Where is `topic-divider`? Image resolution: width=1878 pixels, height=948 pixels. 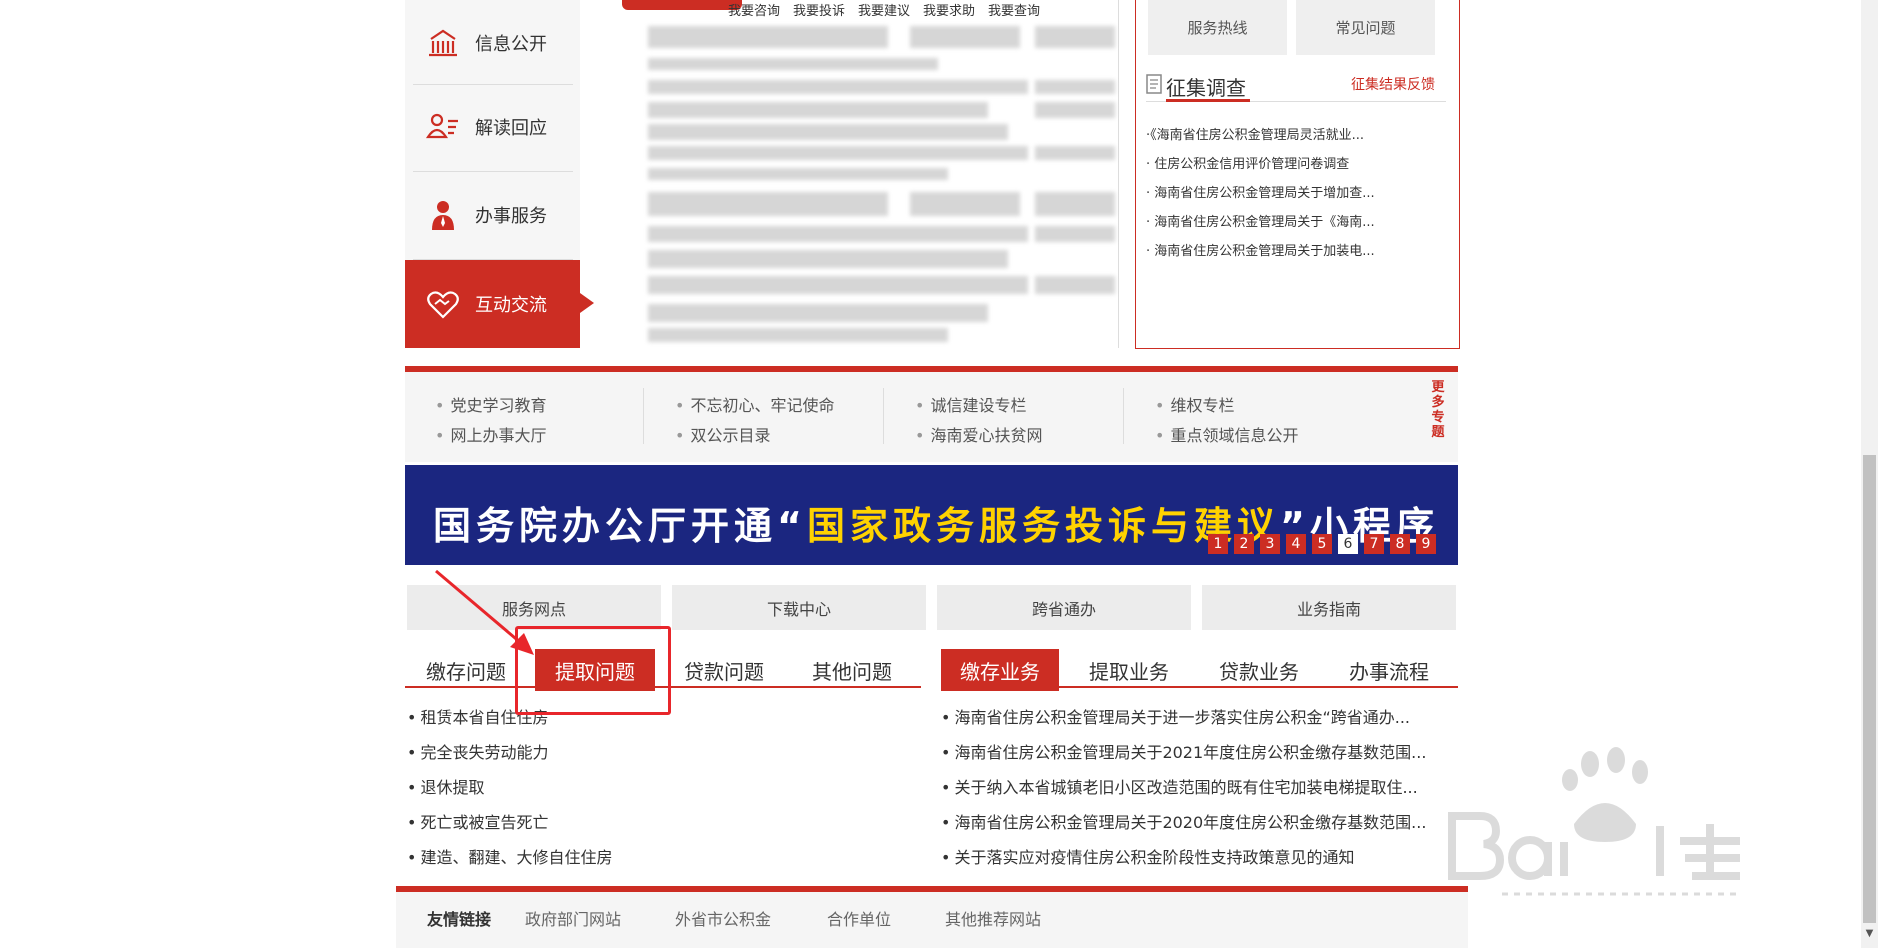
topic-divider is located at coordinates (643, 416).